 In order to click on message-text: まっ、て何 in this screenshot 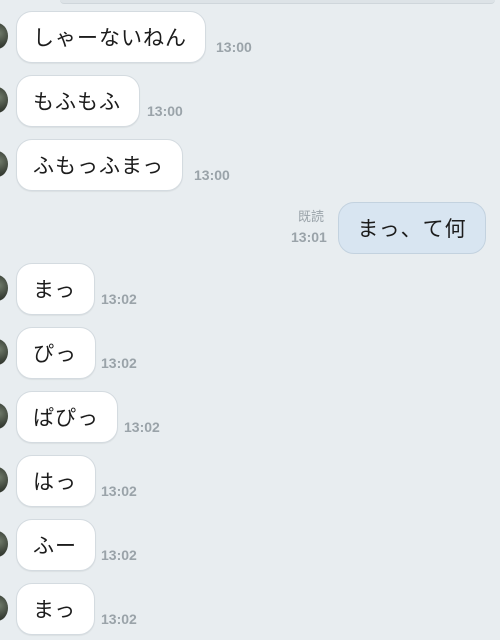, I will do `click(412, 229)`.